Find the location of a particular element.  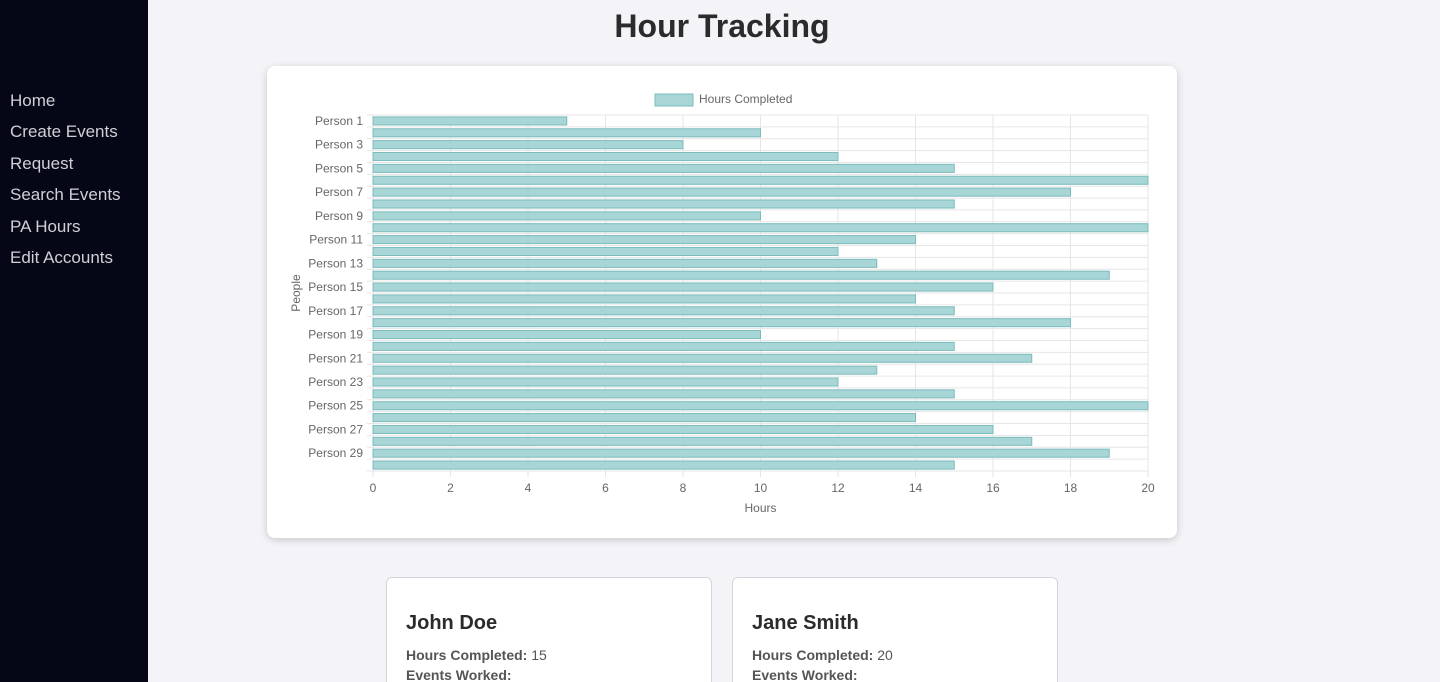

person-name: Jane Smith is located at coordinates (805, 623).